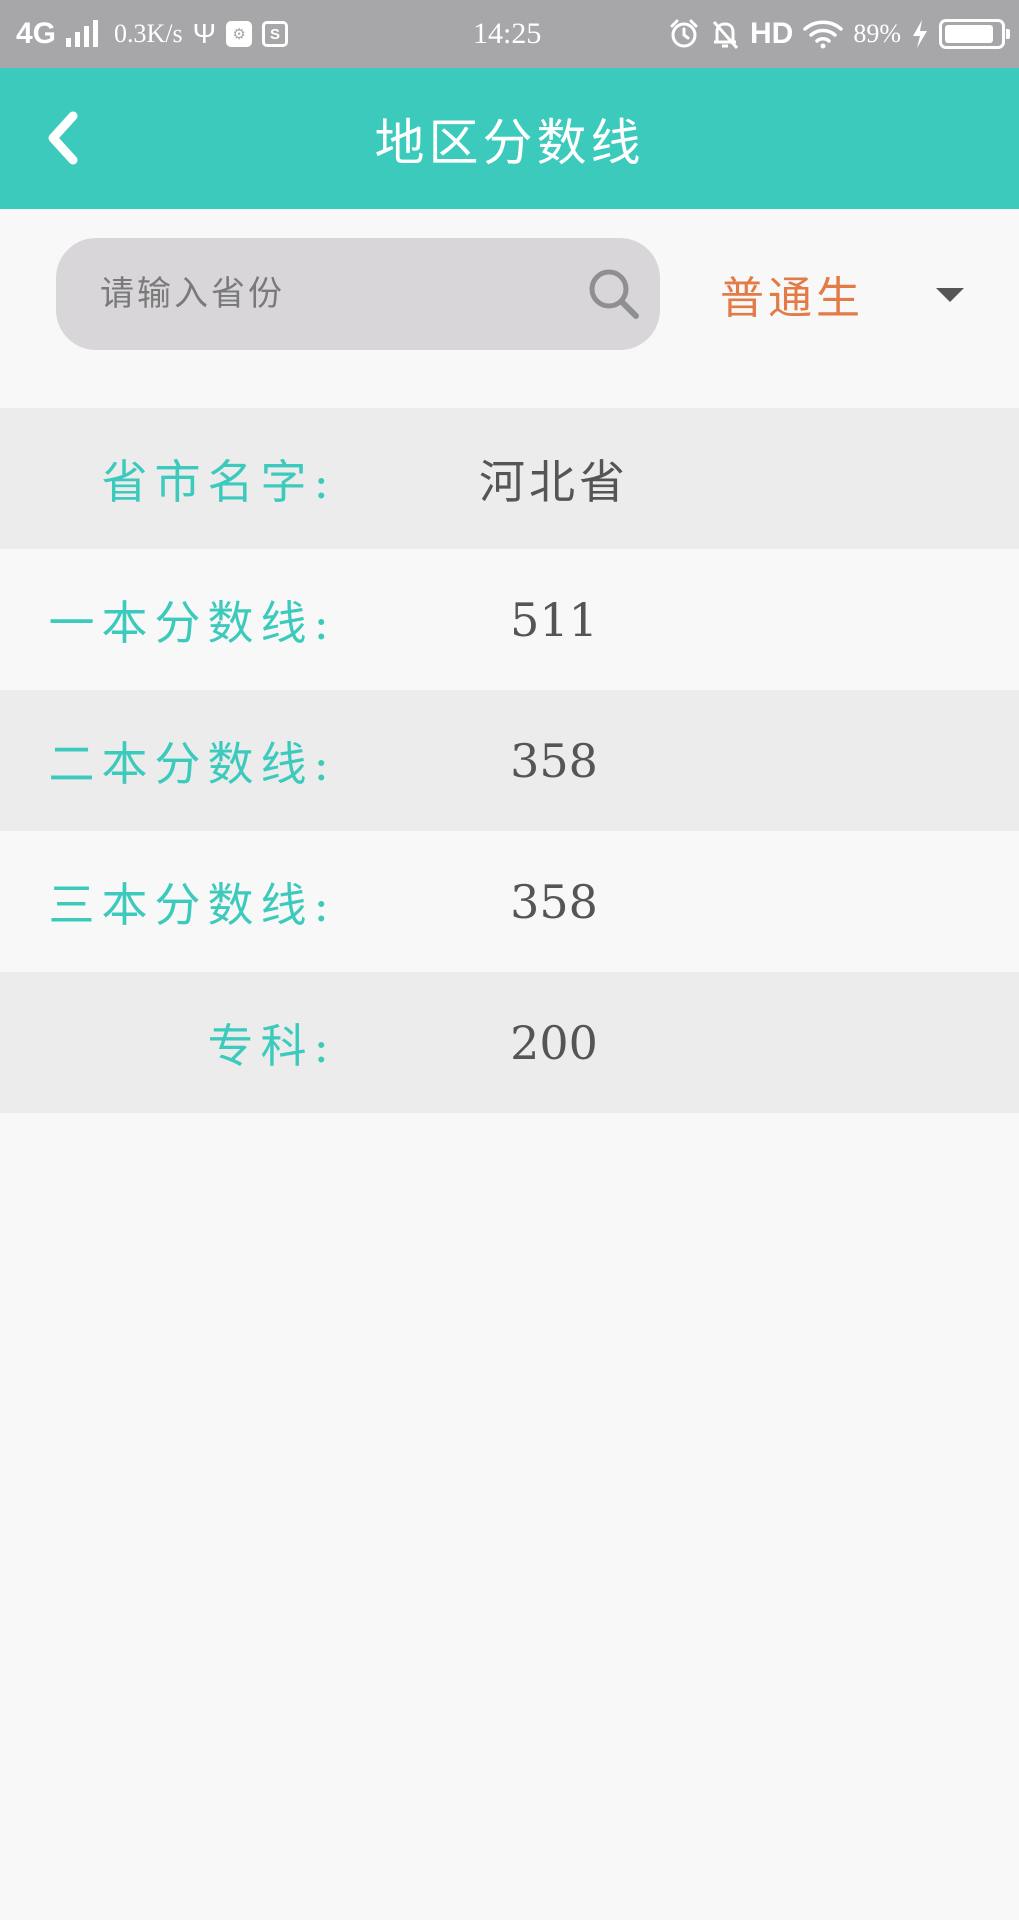  I want to click on status-bar-left: 4G 0.3K/s Ψ ⚙ S, so click(152, 34).